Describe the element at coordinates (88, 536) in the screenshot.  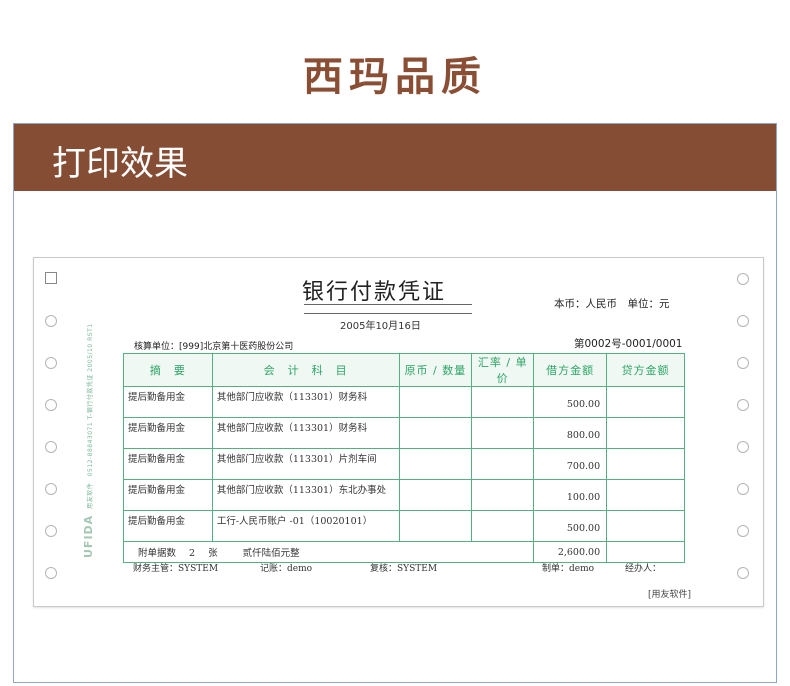
I see `ufida-logo: UFIDA` at that location.